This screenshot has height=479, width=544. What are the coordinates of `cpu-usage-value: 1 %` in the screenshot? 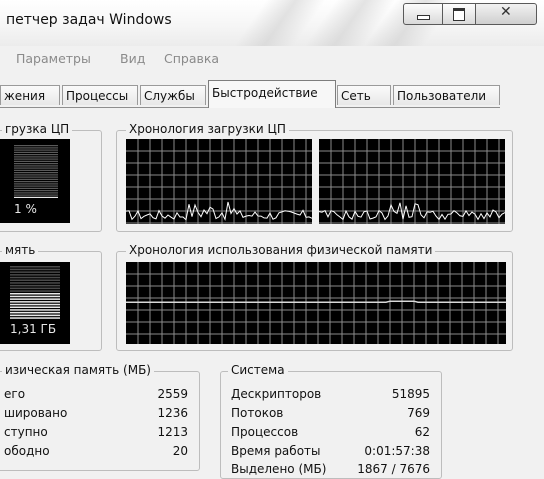 It's located at (25, 209).